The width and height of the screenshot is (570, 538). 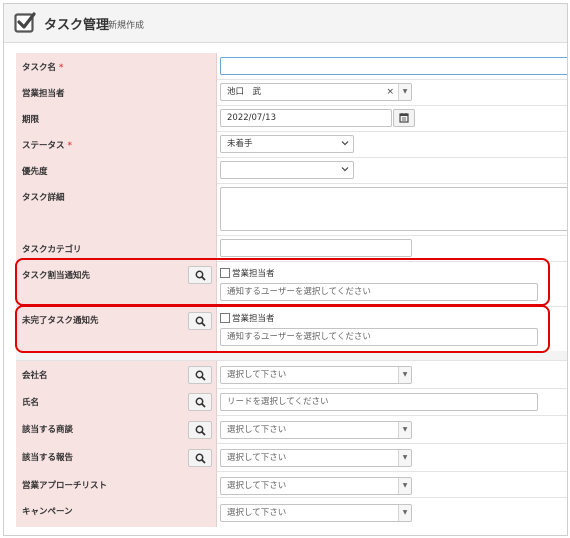 What do you see at coordinates (31, 403) in the screenshot?
I see `name-label: 氏名` at bounding box center [31, 403].